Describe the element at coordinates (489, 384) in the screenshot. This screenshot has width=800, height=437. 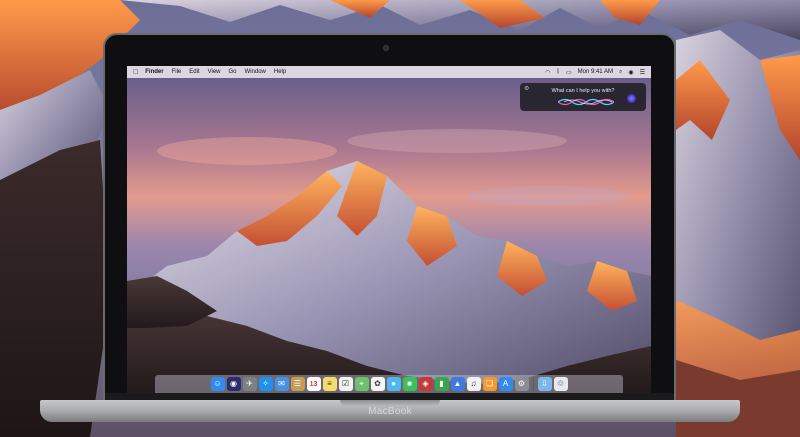
I see `dock-ibooks-icon: ❑` at that location.